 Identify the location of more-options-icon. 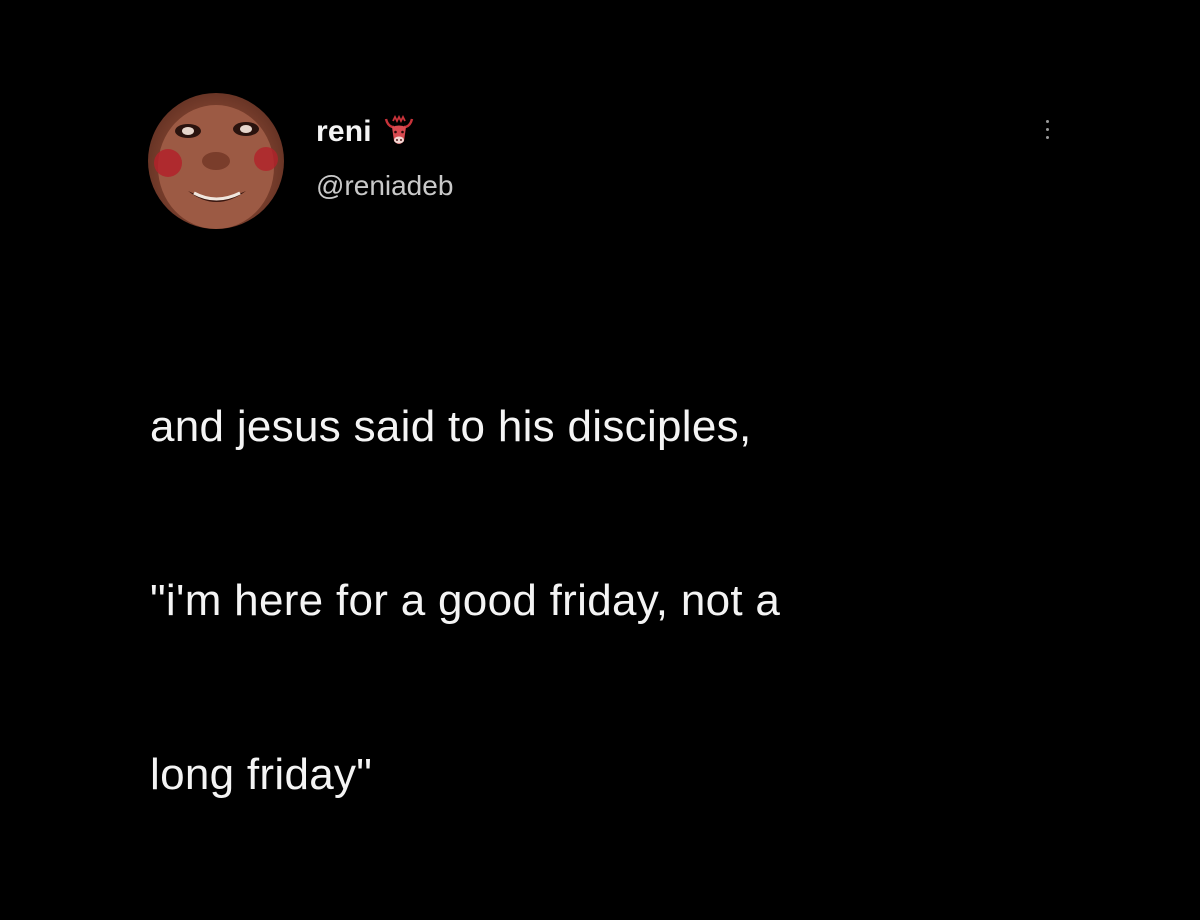
(1047, 136).